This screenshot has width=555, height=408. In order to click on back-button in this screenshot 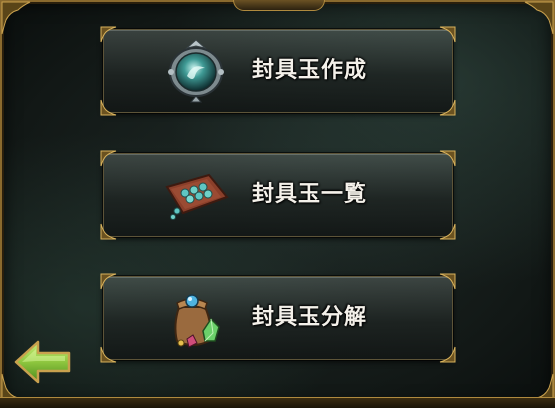, I will do `click(43, 362)`.